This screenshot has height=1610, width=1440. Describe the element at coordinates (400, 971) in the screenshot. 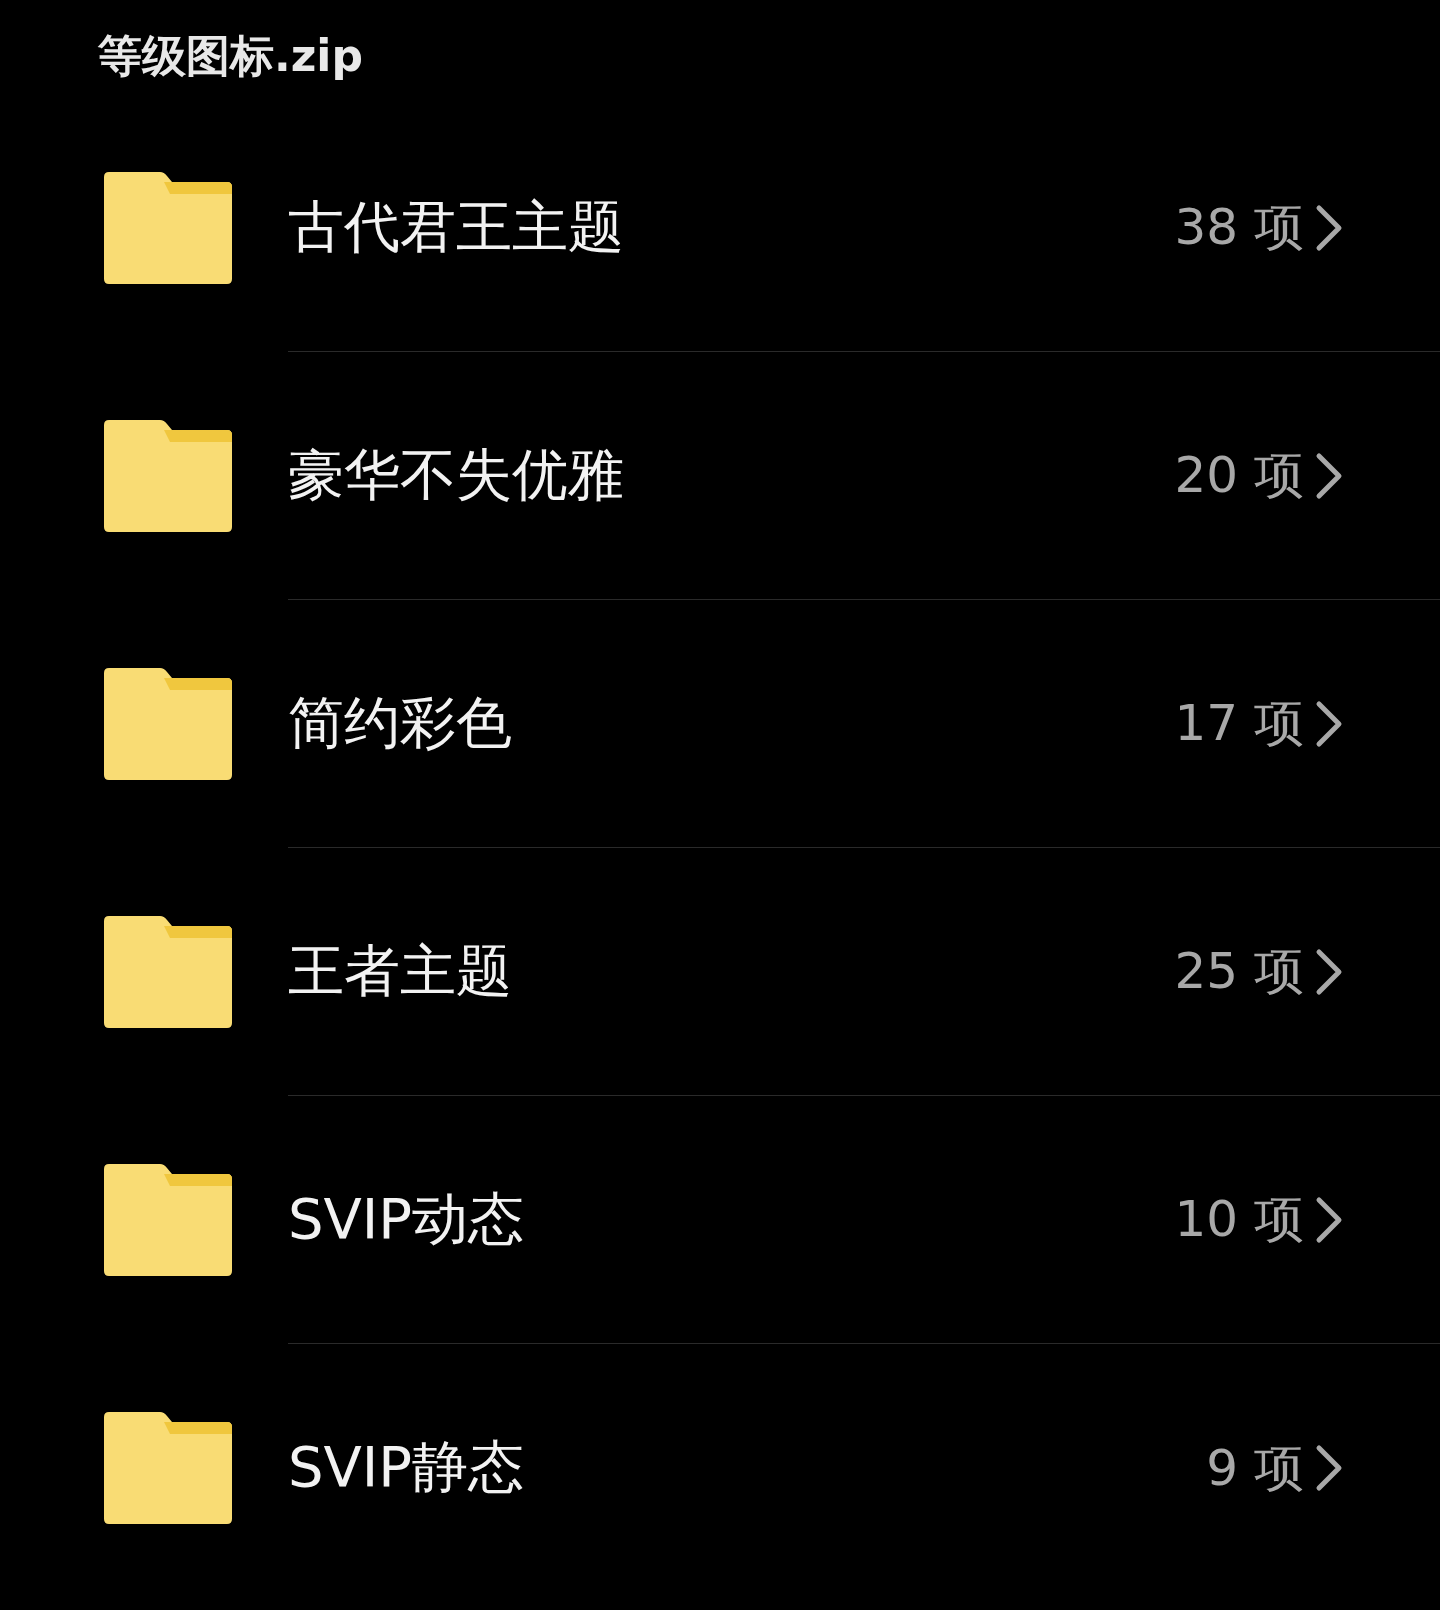

I see `folder-name: 王者主题` at that location.